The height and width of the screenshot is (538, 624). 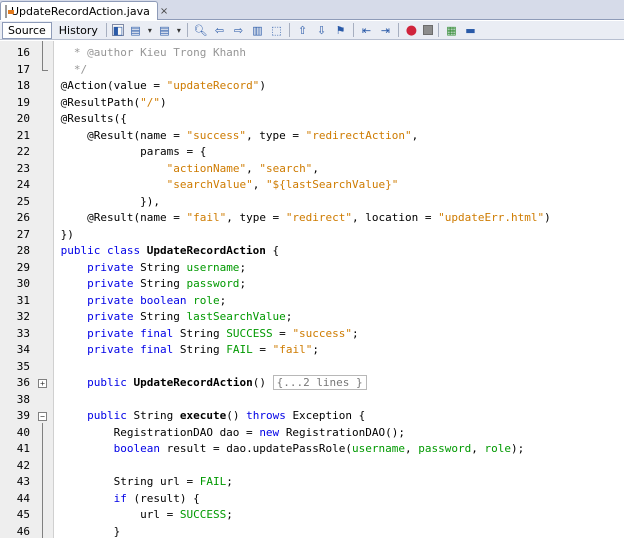 I want to click on code-token: Exception {, so click(x=329, y=415).